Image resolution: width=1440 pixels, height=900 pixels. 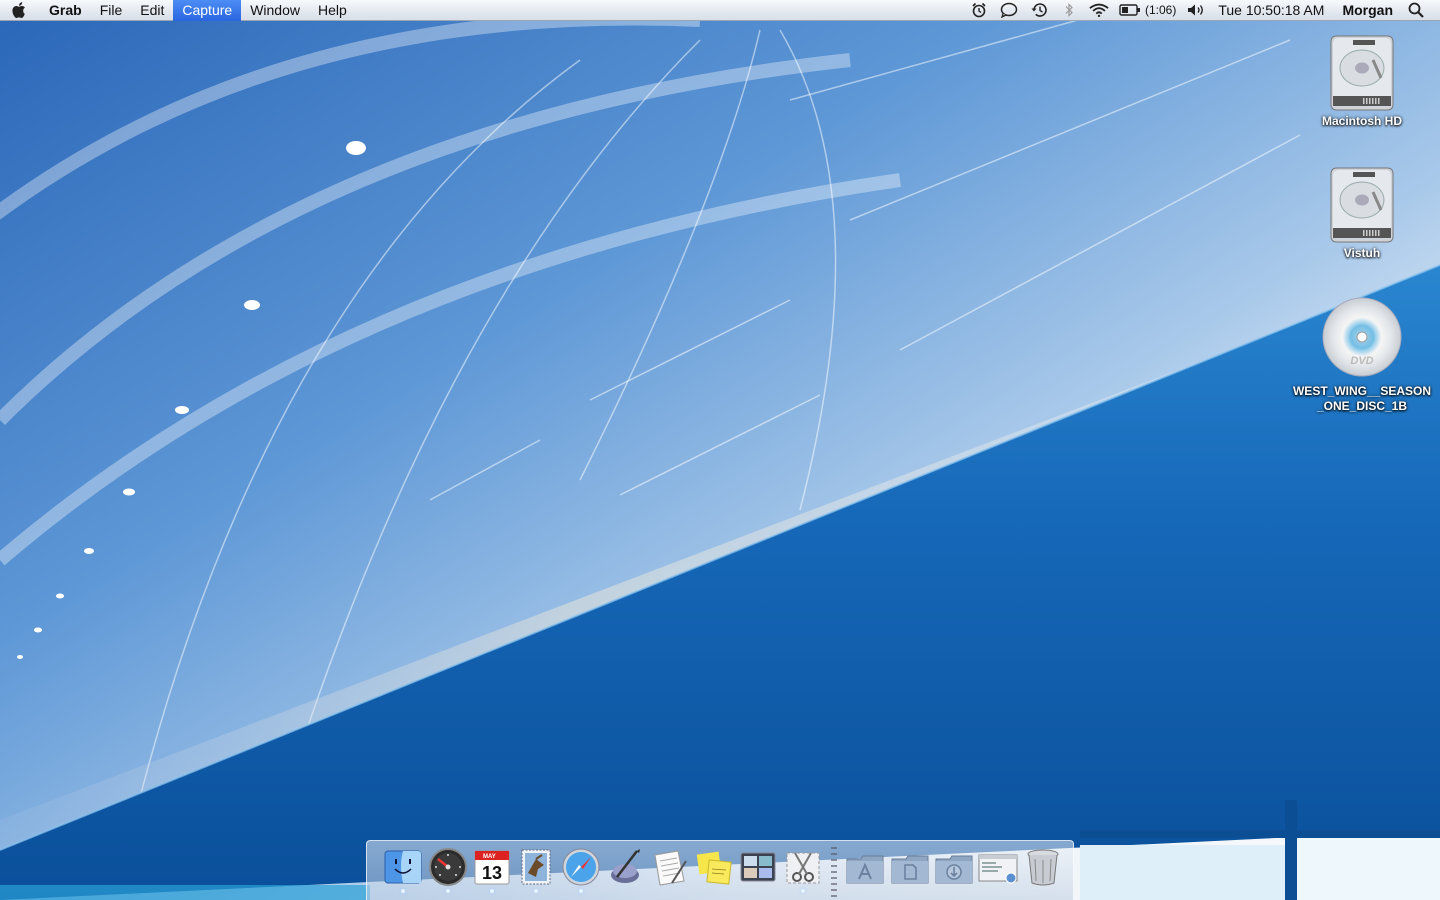 I want to click on menu-extras: (1:06) Tue 10:50:18 AM Morgan, so click(x=1202, y=10).